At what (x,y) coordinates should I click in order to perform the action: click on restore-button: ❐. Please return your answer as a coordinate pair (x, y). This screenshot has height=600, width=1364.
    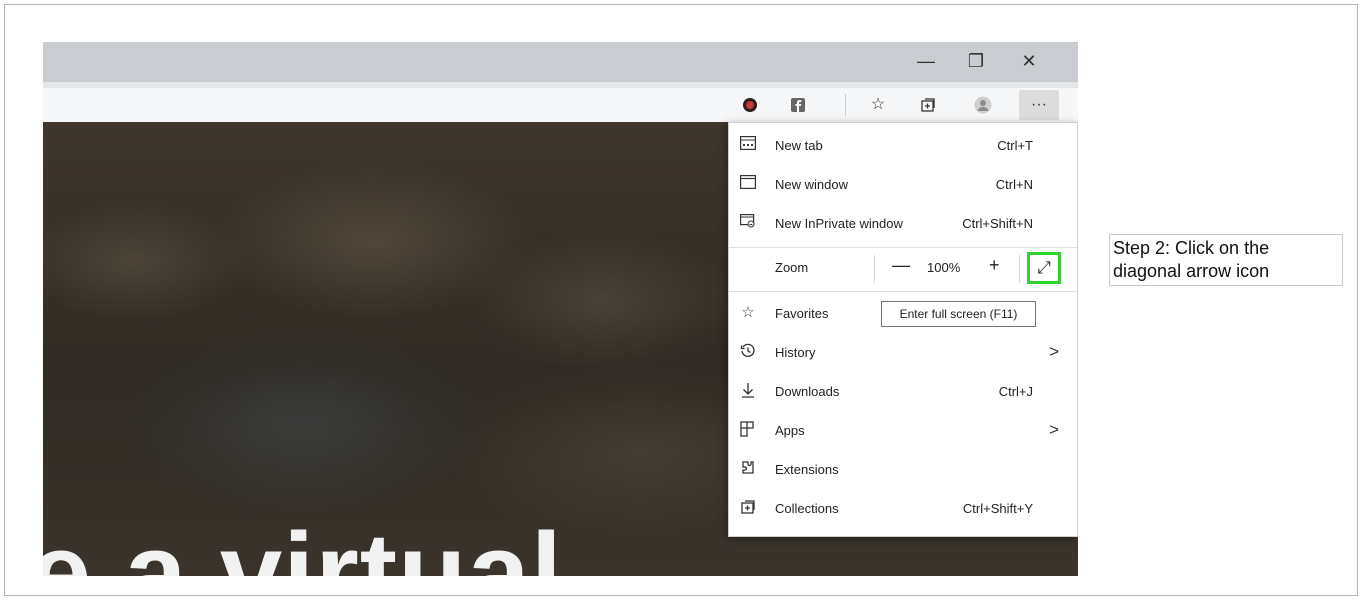
    Looking at the image, I should click on (976, 61).